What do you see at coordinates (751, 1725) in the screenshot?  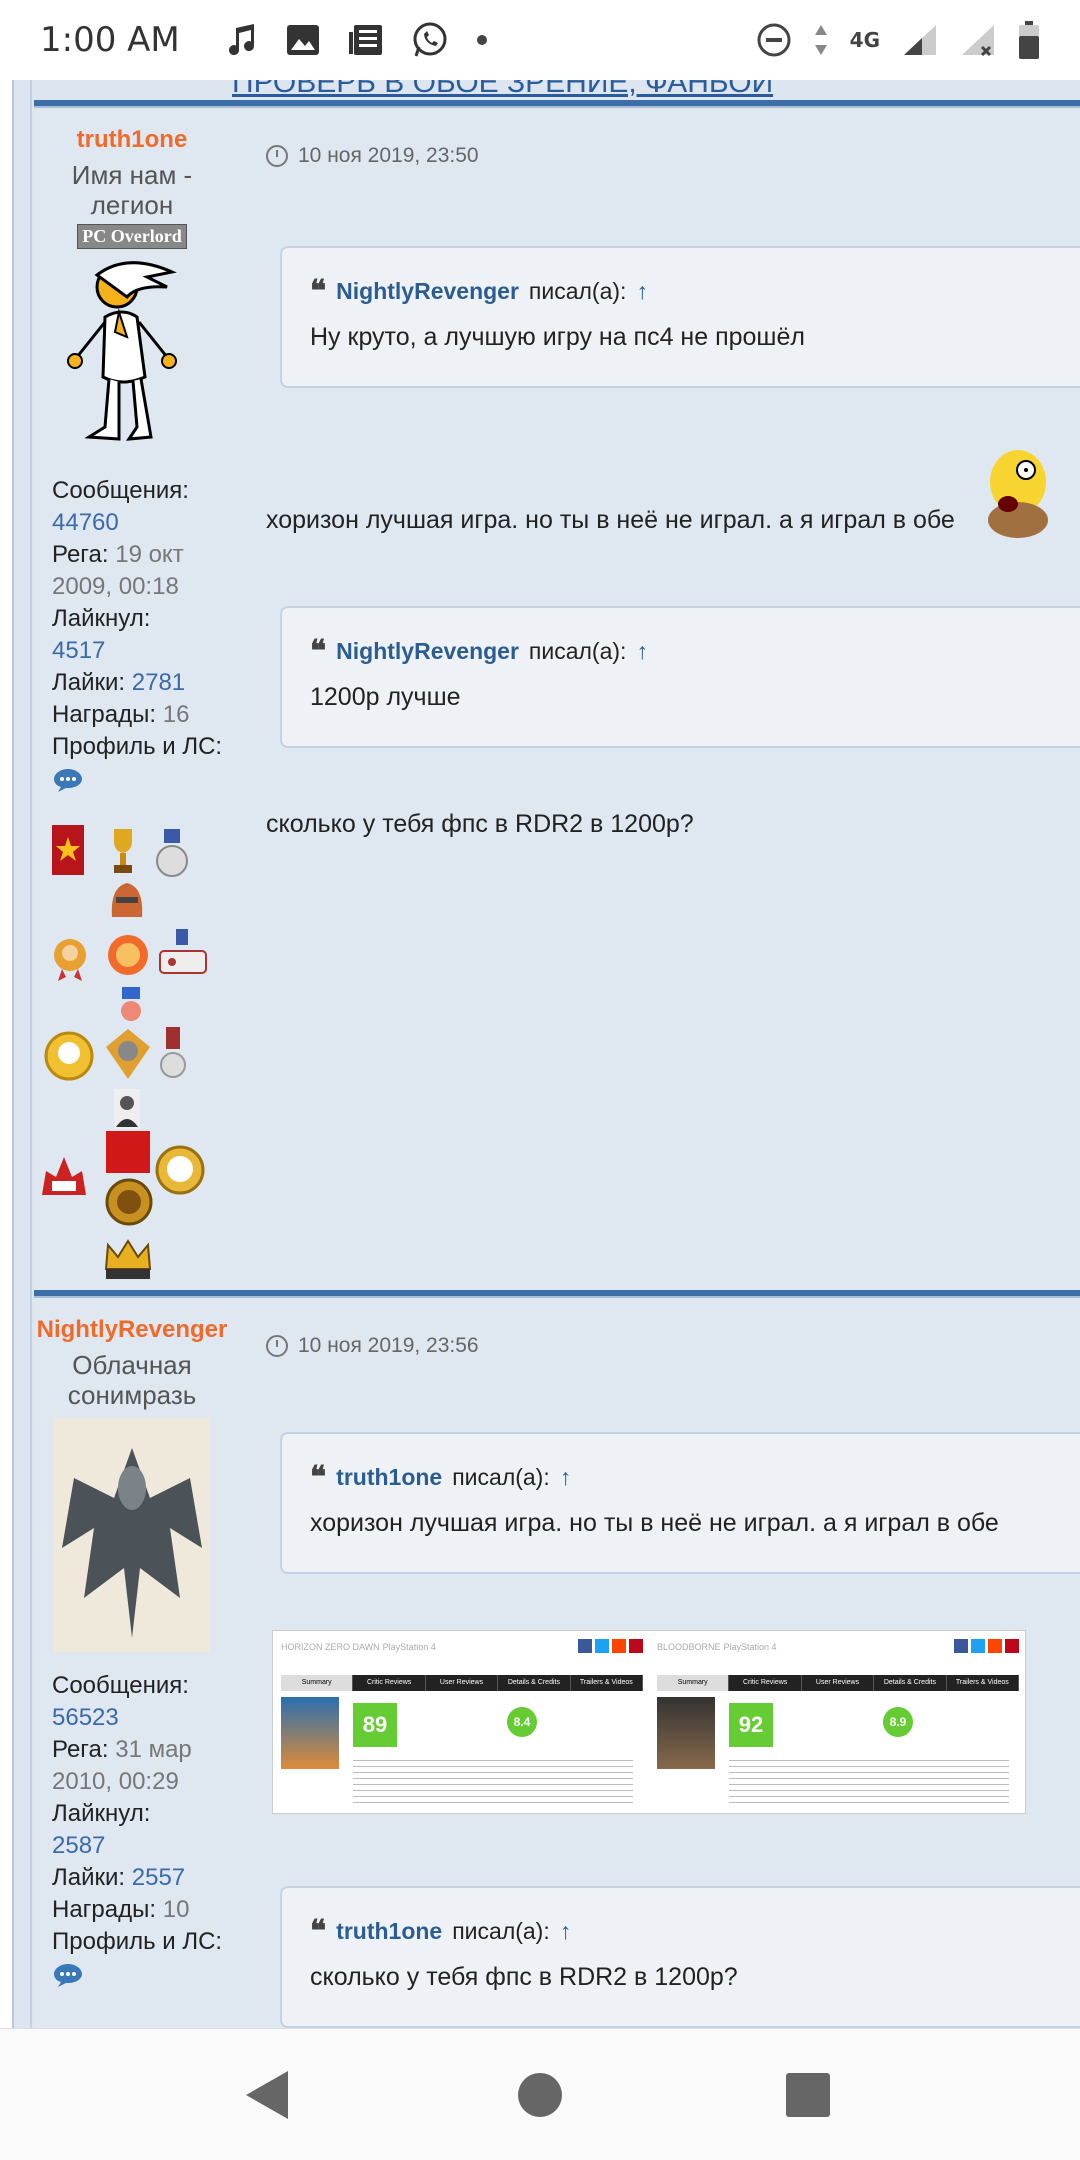 I see `metascore: 92` at bounding box center [751, 1725].